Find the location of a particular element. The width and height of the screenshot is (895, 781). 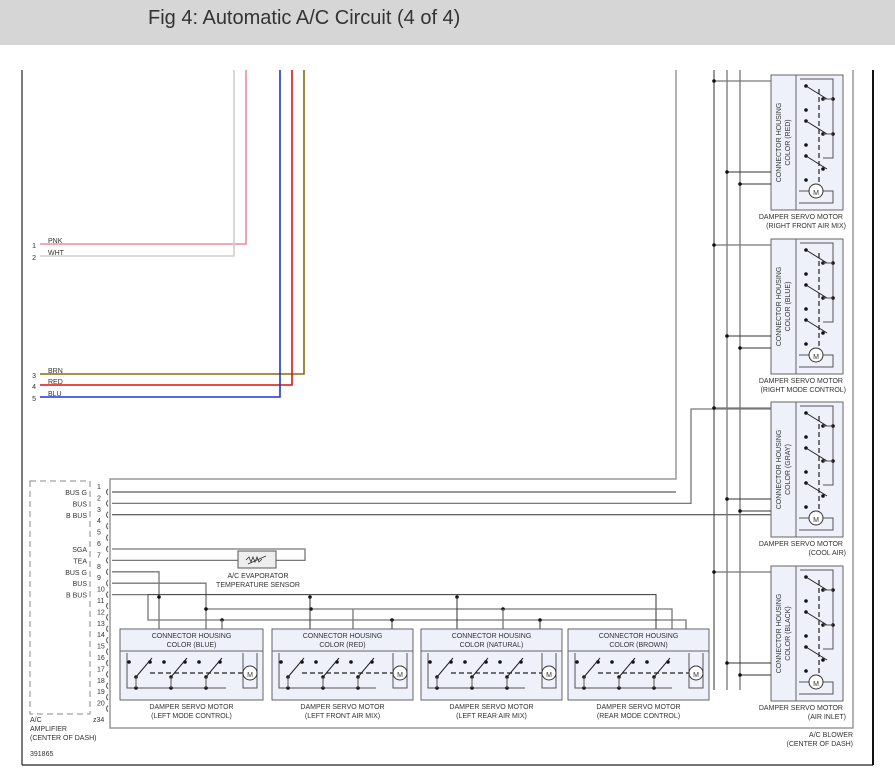

amplifier-pin-number: 20 is located at coordinates (101, 704).